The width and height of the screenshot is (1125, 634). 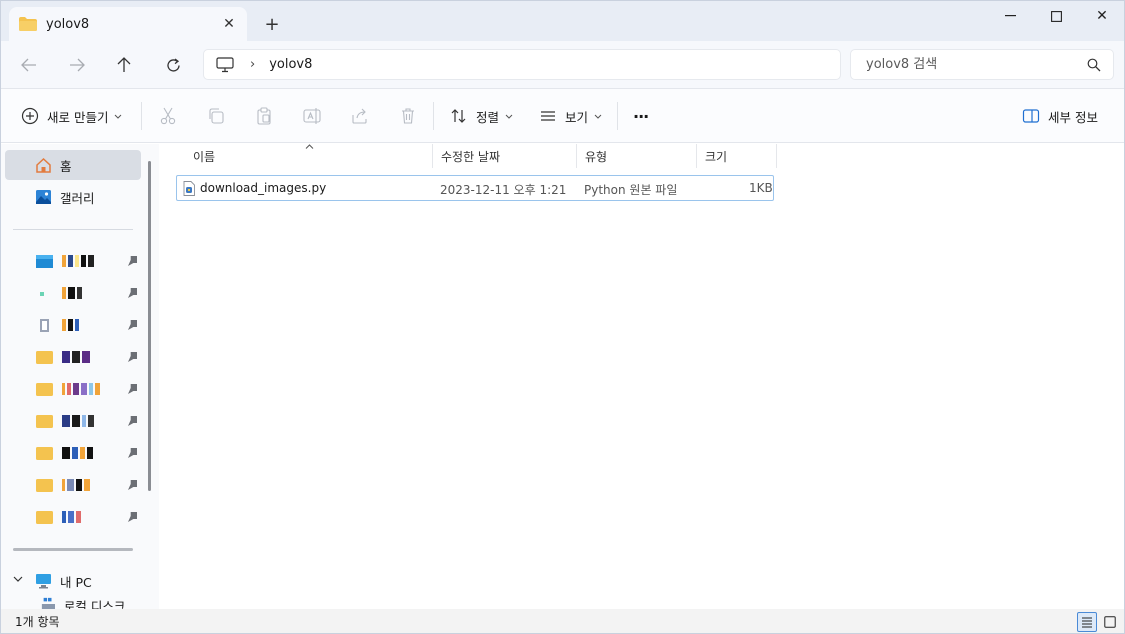 What do you see at coordinates (641, 116) in the screenshot?
I see `more-options-button: ···` at bounding box center [641, 116].